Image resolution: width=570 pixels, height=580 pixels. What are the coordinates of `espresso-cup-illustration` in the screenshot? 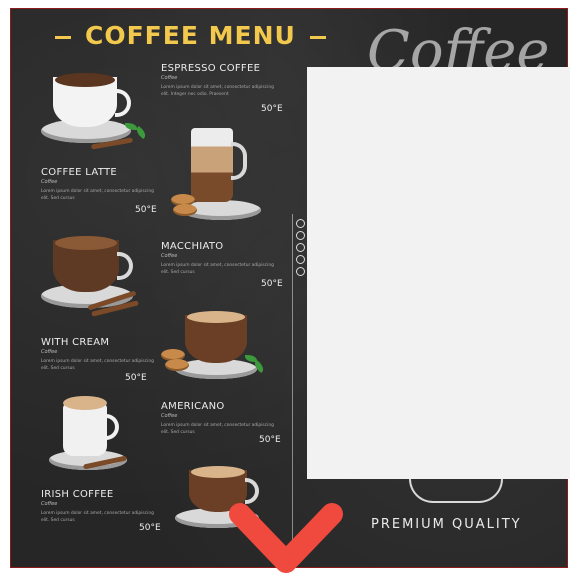 It's located at (96, 111).